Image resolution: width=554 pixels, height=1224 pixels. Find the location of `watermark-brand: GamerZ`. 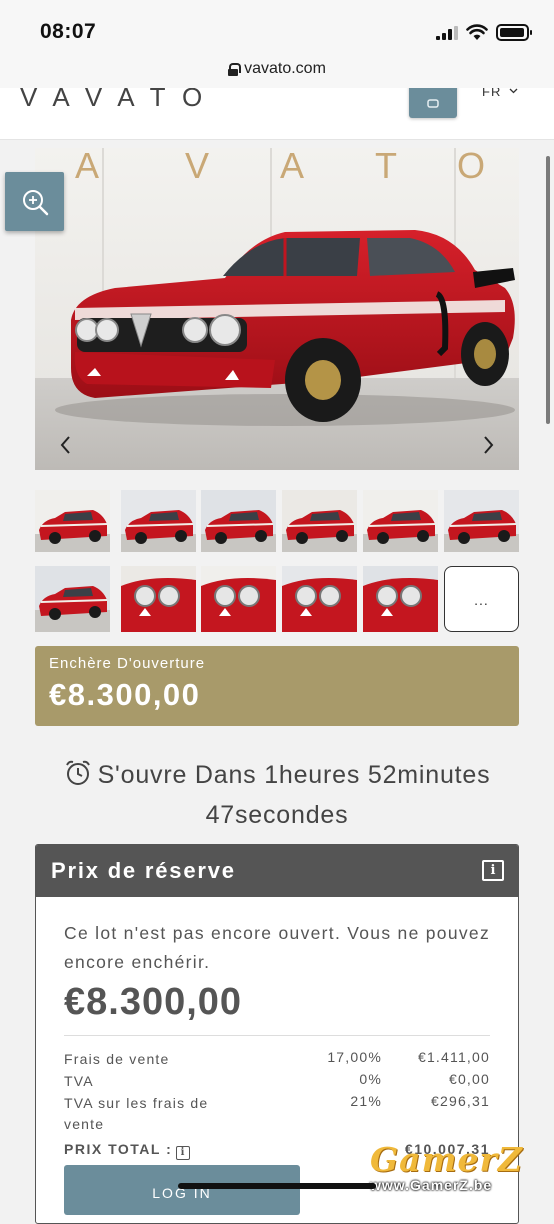

watermark-brand: GamerZ is located at coordinates (446, 1159).